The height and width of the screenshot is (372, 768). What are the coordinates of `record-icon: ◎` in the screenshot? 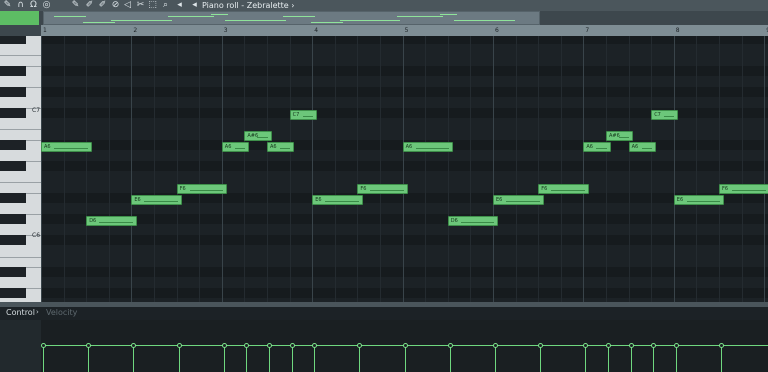 It's located at (46, 5).